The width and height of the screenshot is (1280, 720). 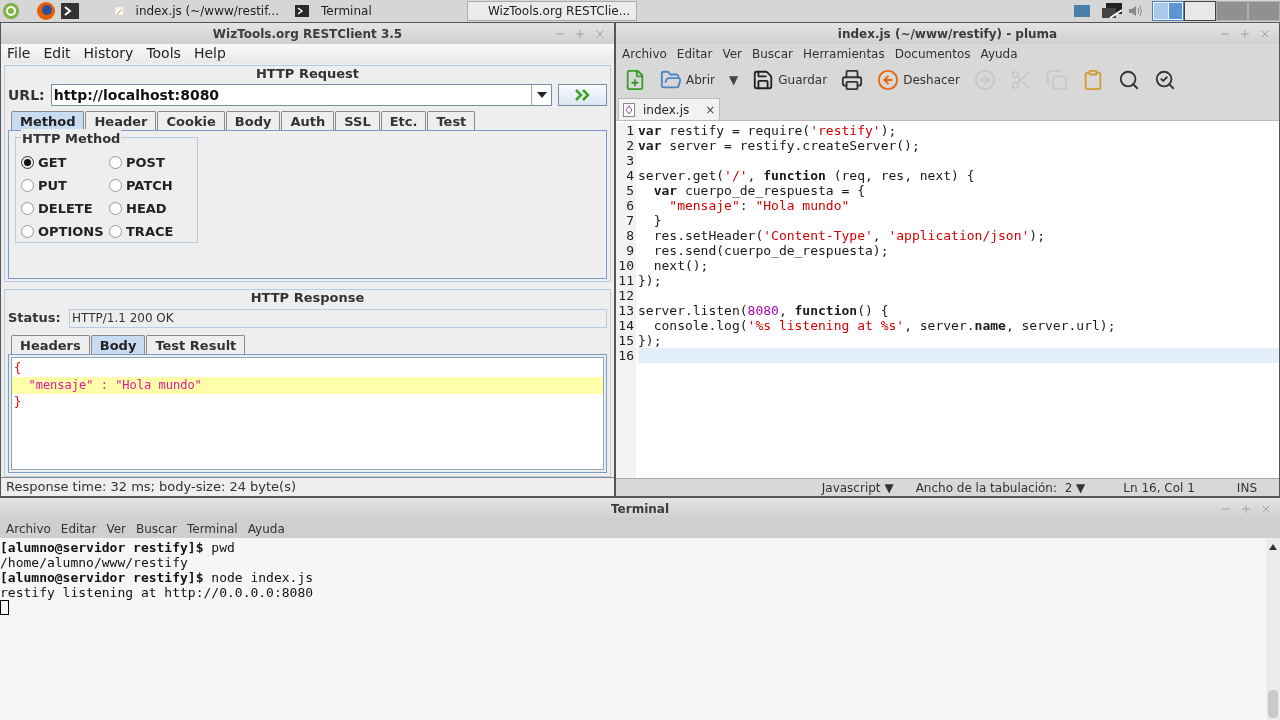 I want to click on radio-option: DELETE, so click(x=65, y=208).